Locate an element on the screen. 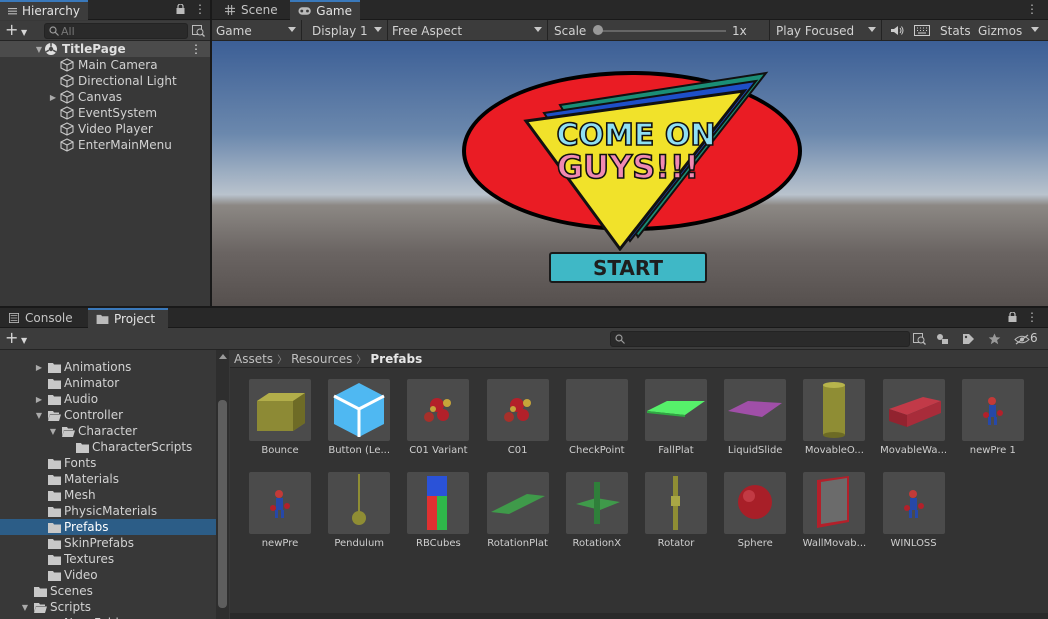 Image resolution: width=1048 pixels, height=619 pixels. asset-item: Sphere is located at coordinates (747, 517).